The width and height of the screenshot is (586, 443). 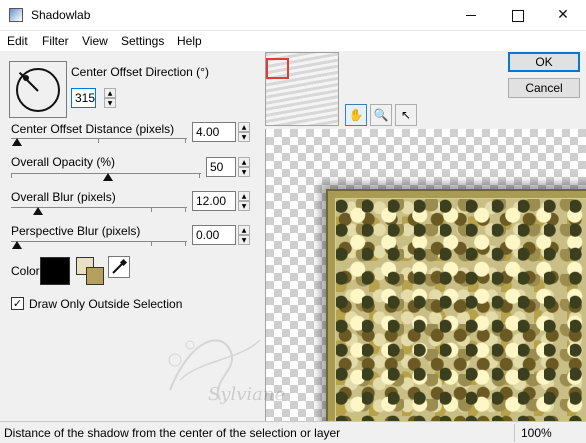 I want to click on maximize-button, so click(x=517, y=15).